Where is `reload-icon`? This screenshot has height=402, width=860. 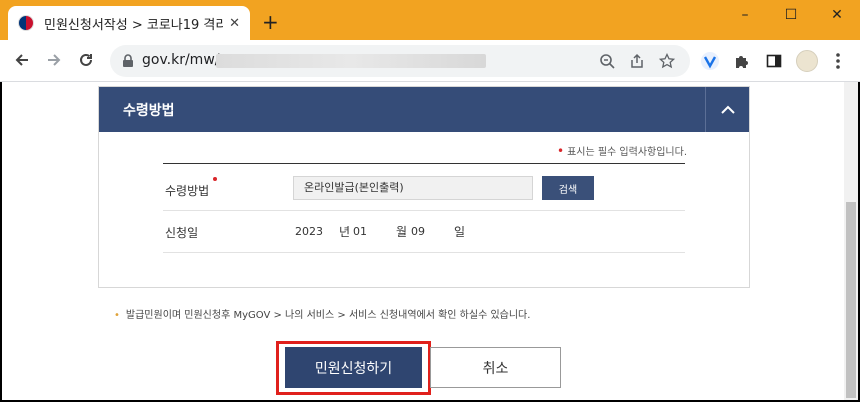 reload-icon is located at coordinates (86, 60).